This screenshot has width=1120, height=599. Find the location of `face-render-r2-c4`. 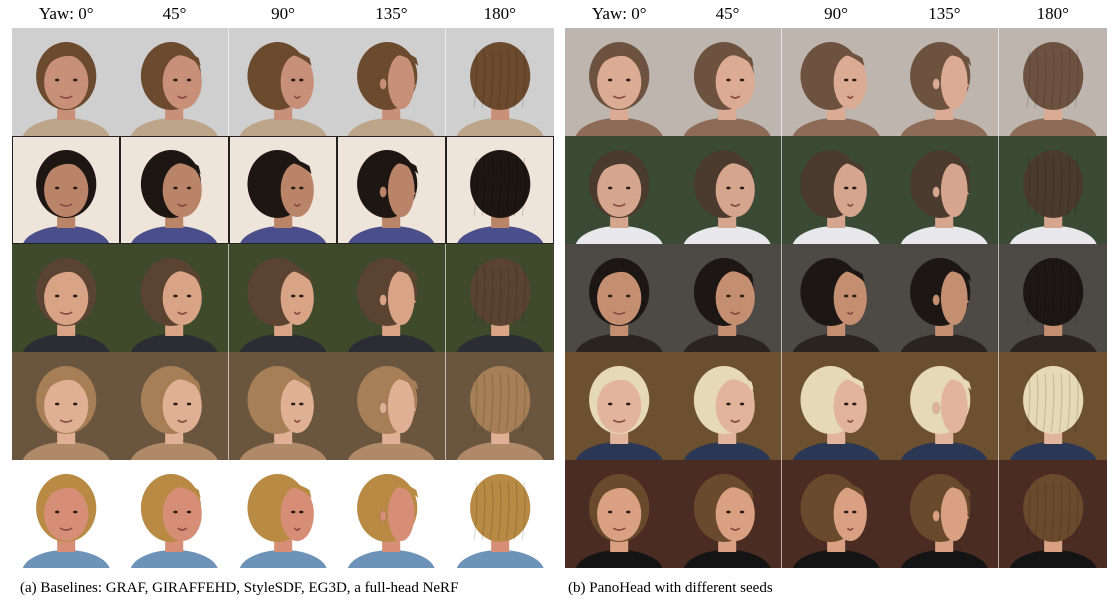

face-render-r2-c4 is located at coordinates (391, 190).